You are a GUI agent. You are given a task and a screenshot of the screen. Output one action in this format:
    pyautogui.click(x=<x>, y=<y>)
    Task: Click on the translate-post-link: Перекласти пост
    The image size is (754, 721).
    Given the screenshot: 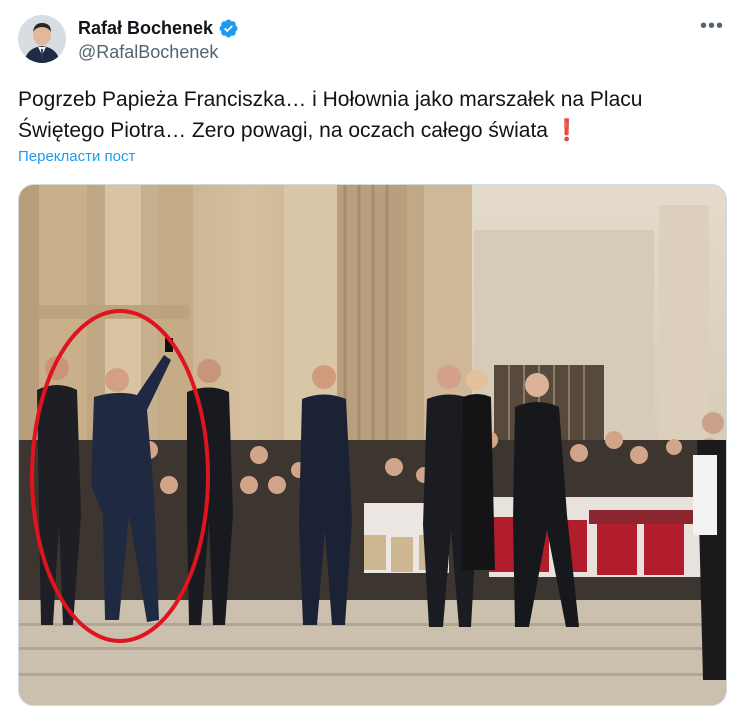 What is the action you would take?
    pyautogui.click(x=76, y=156)
    